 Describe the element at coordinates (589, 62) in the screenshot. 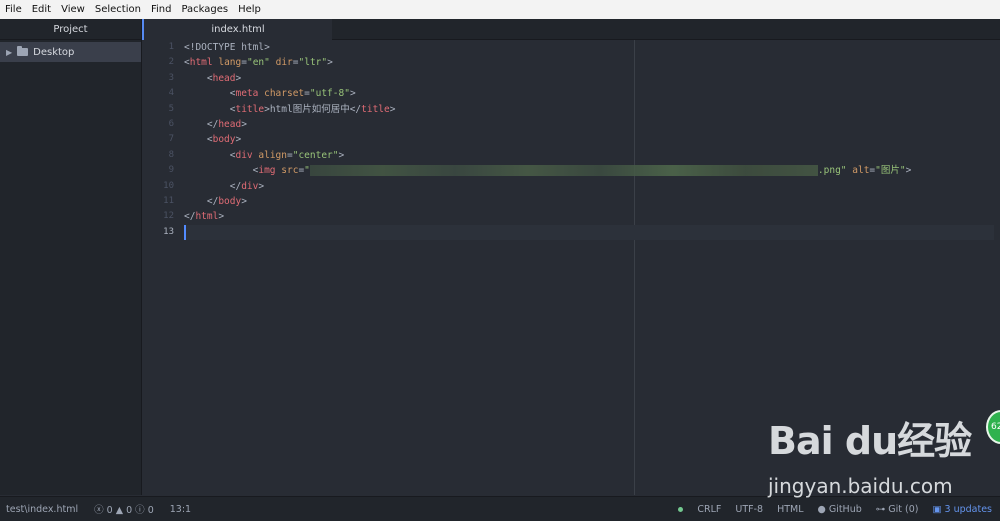

I see `code-line: <html lang="en" dir="ltr">` at that location.